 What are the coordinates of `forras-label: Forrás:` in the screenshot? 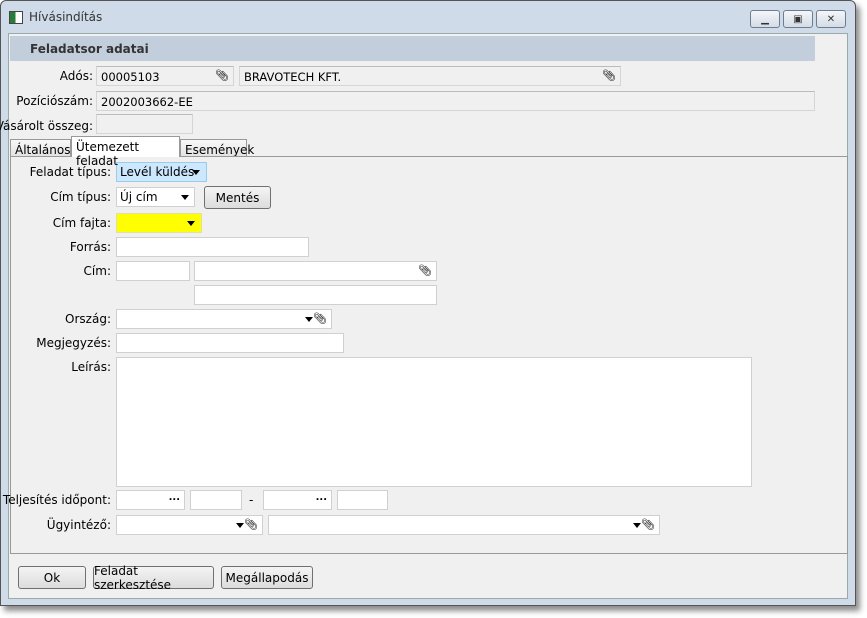 It's located at (90, 247).